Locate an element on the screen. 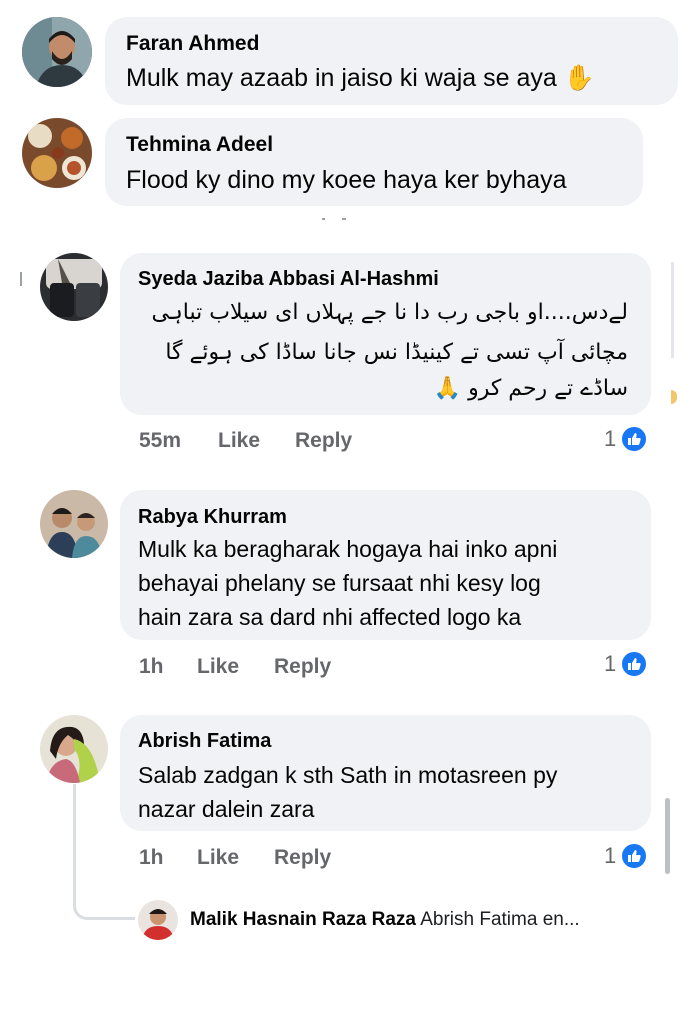 This screenshot has height=1024, width=699. comment-text-body: Mulk may azaab in jaiso ki waja se aya is located at coordinates (341, 78).